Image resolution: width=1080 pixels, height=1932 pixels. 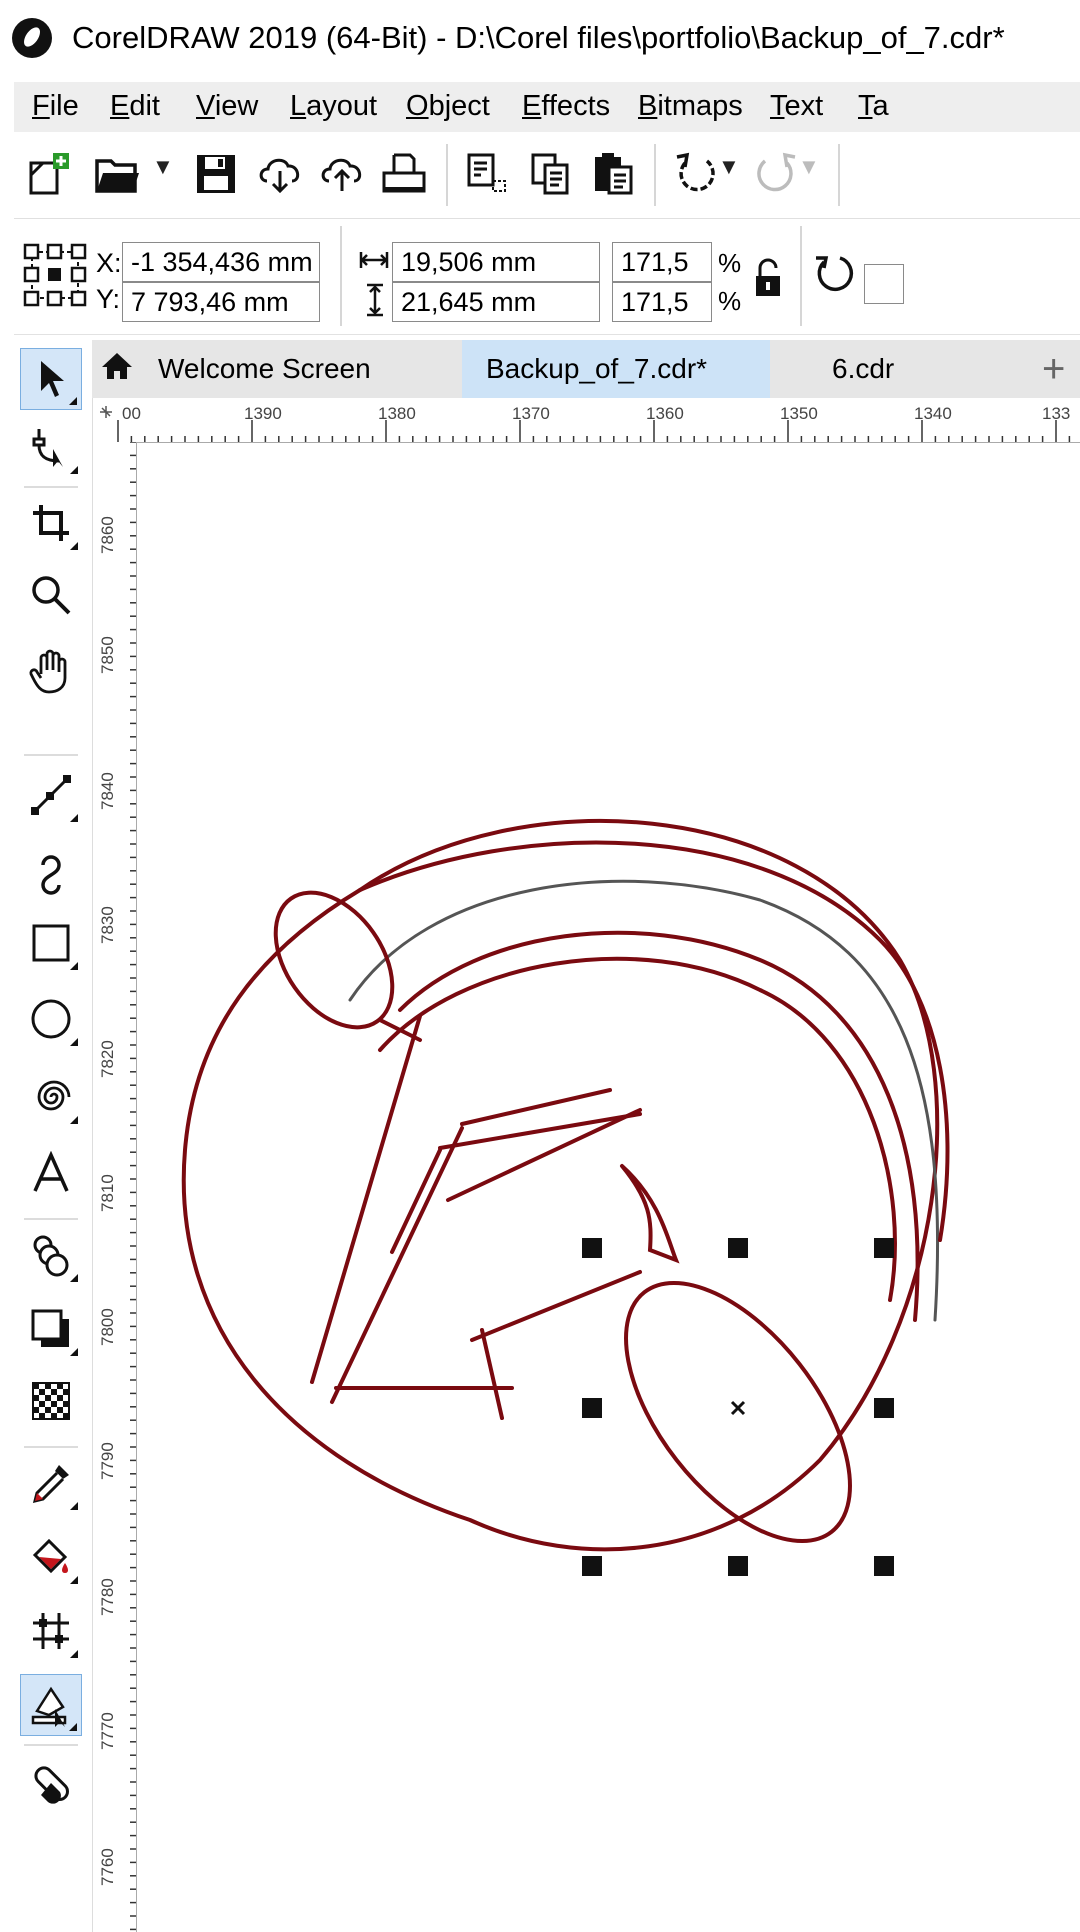 I want to click on save-icon, so click(x=216, y=174).